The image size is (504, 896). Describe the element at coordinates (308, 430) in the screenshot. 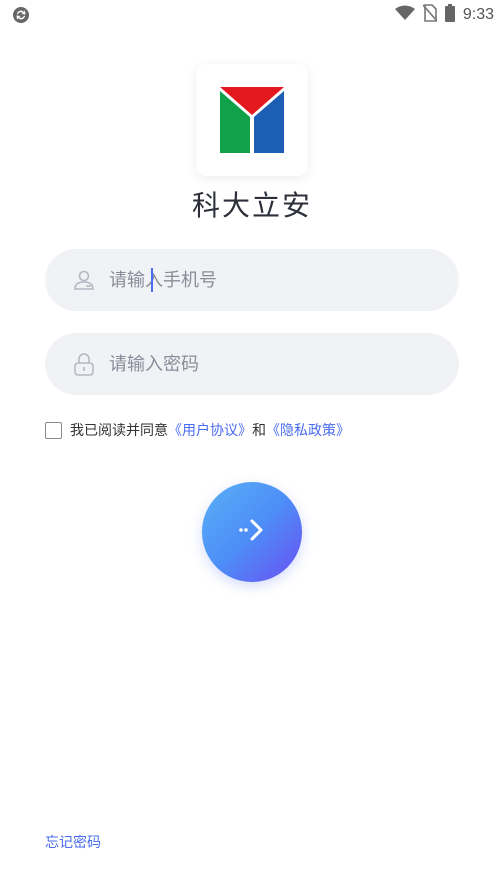

I see `privacy-policy-link: 《隐私政策》` at that location.